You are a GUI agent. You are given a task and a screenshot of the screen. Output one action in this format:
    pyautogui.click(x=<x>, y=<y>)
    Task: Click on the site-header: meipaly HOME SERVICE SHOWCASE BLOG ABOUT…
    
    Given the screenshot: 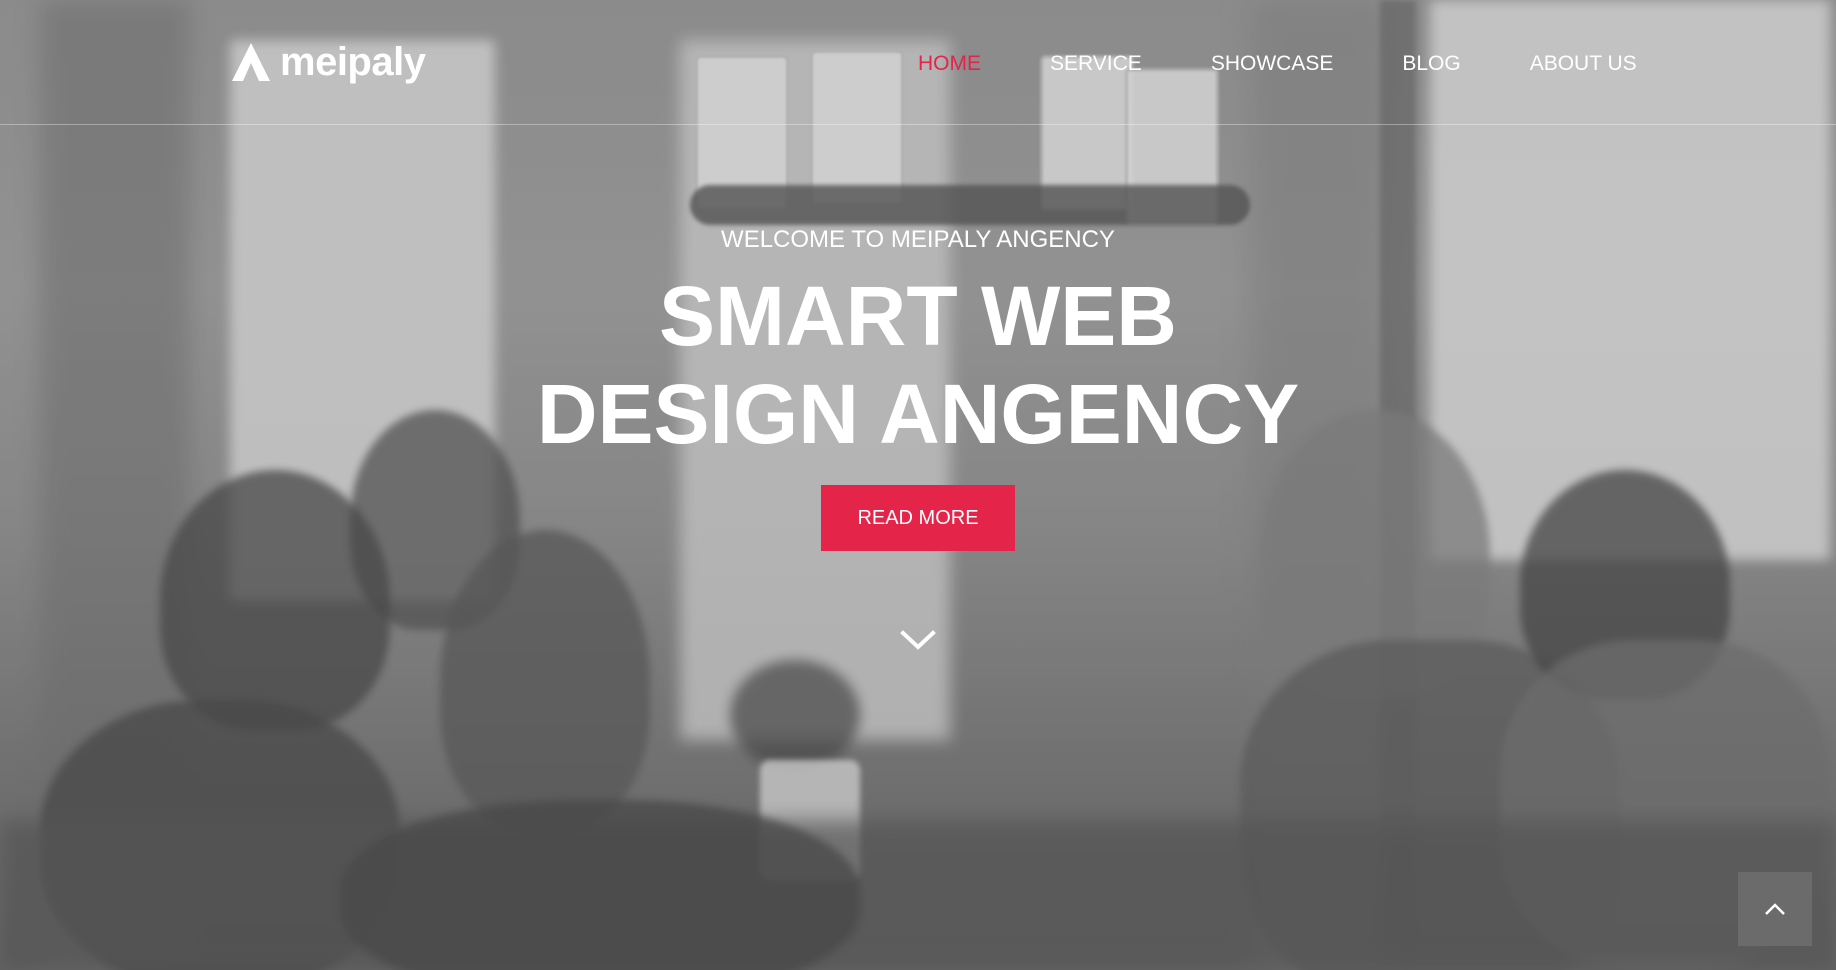 What is the action you would take?
    pyautogui.click(x=918, y=62)
    